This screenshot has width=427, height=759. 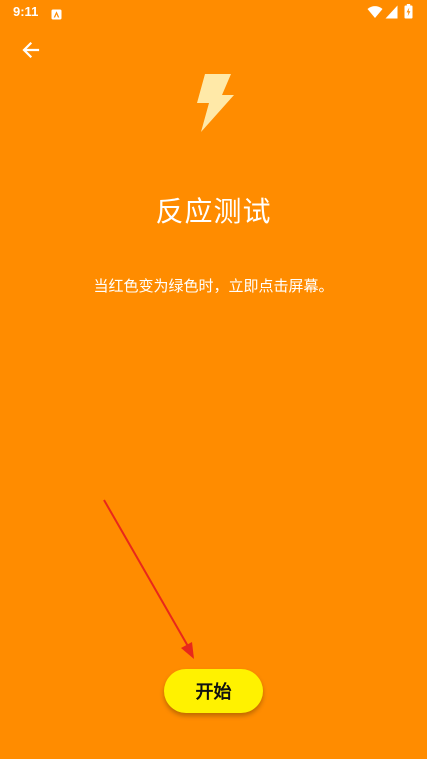 What do you see at coordinates (31, 54) in the screenshot?
I see `arrow-left-icon` at bounding box center [31, 54].